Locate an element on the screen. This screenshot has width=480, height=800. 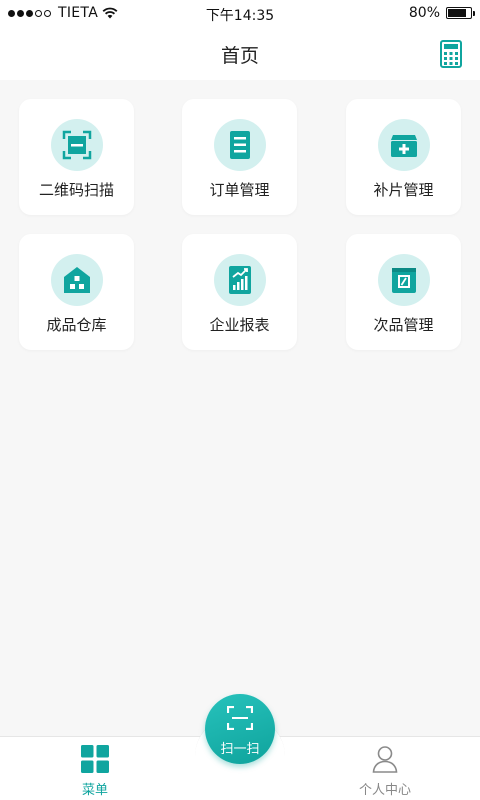
menu-label: 企业报表 is located at coordinates (239, 325).